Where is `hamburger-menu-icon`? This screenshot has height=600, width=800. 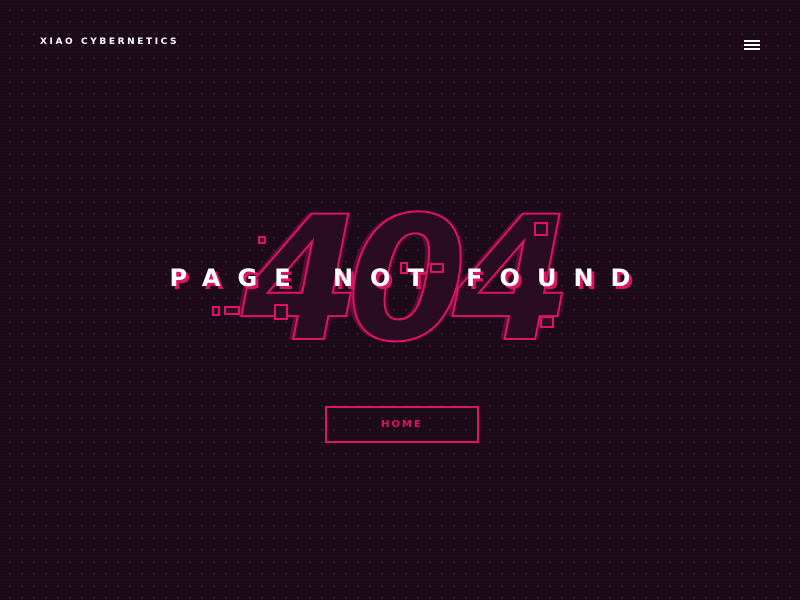
hamburger-menu-icon is located at coordinates (752, 41).